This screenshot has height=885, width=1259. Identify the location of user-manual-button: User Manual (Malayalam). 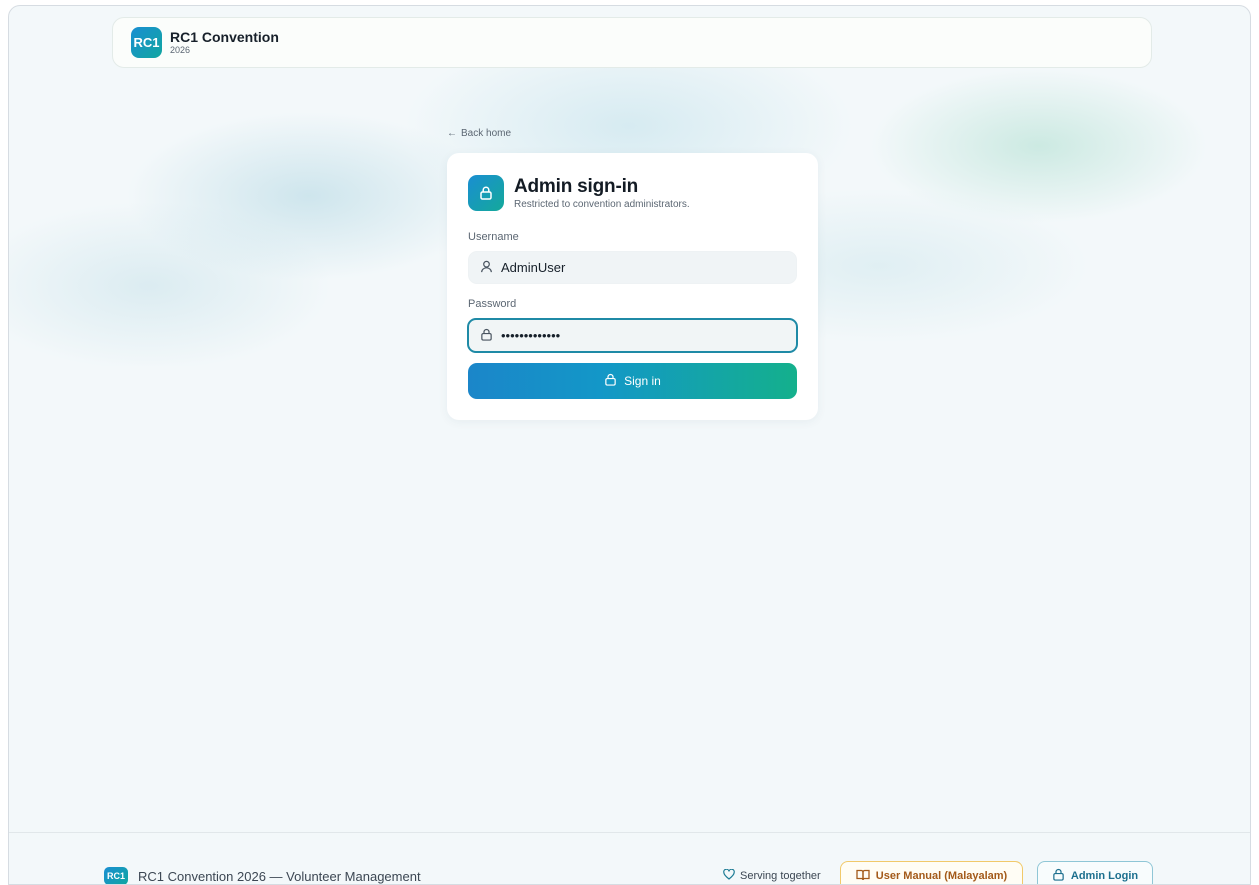
(931, 872).